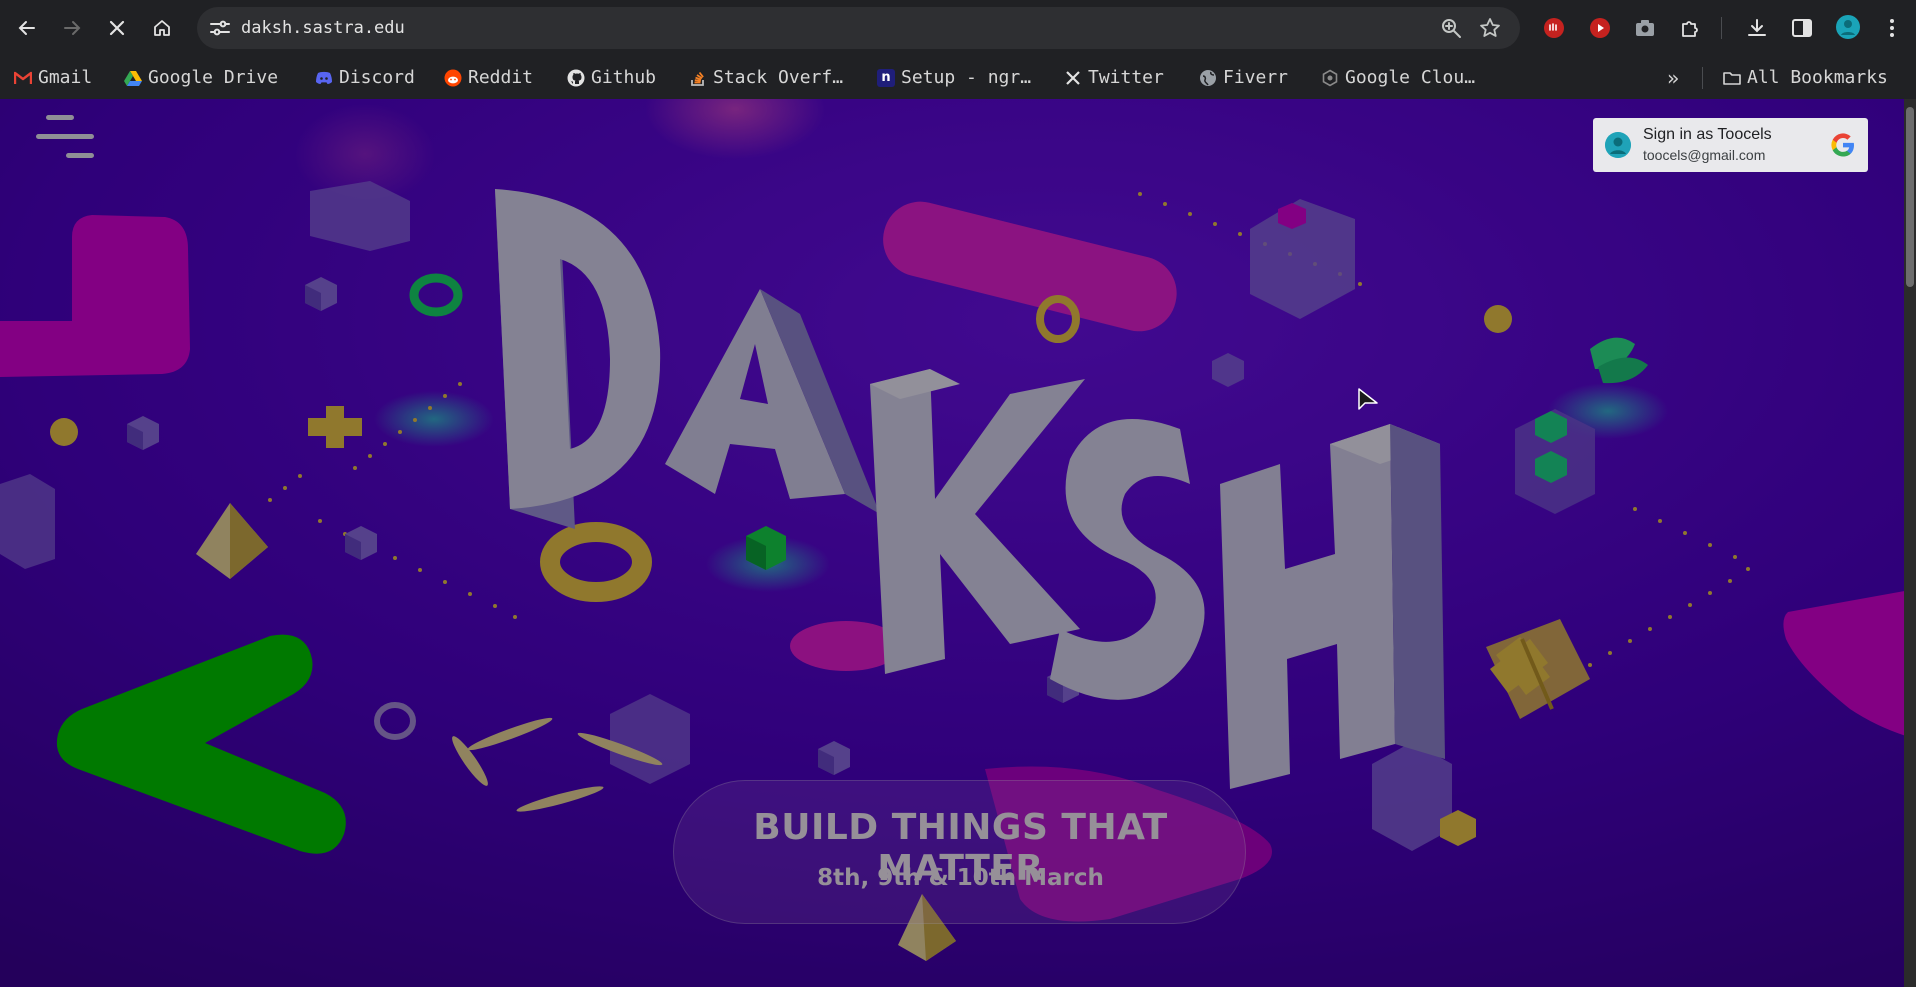 The height and width of the screenshot is (987, 1916). I want to click on side-panel-icon, so click(1802, 28).